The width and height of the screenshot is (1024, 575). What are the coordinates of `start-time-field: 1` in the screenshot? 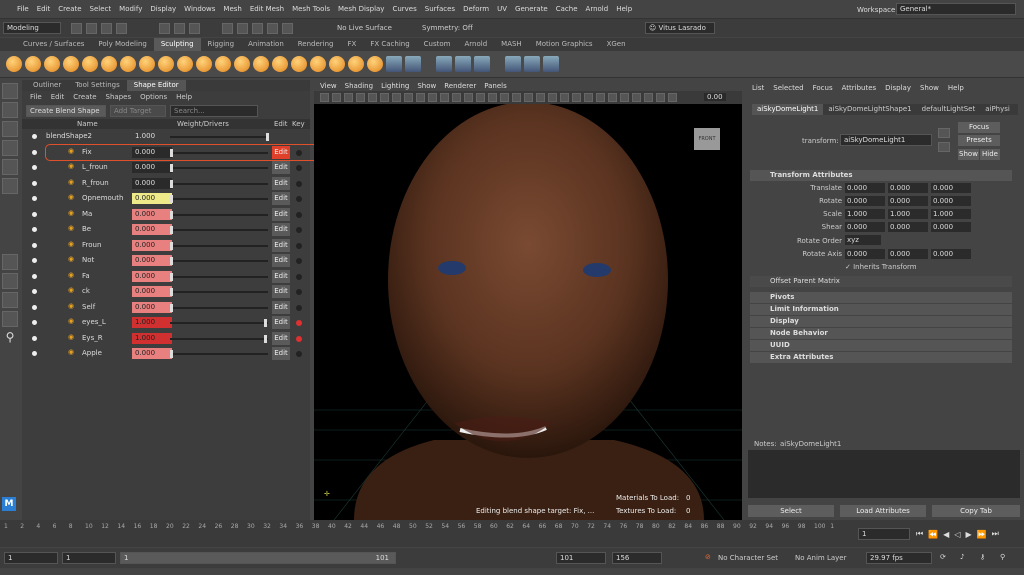 It's located at (31, 558).